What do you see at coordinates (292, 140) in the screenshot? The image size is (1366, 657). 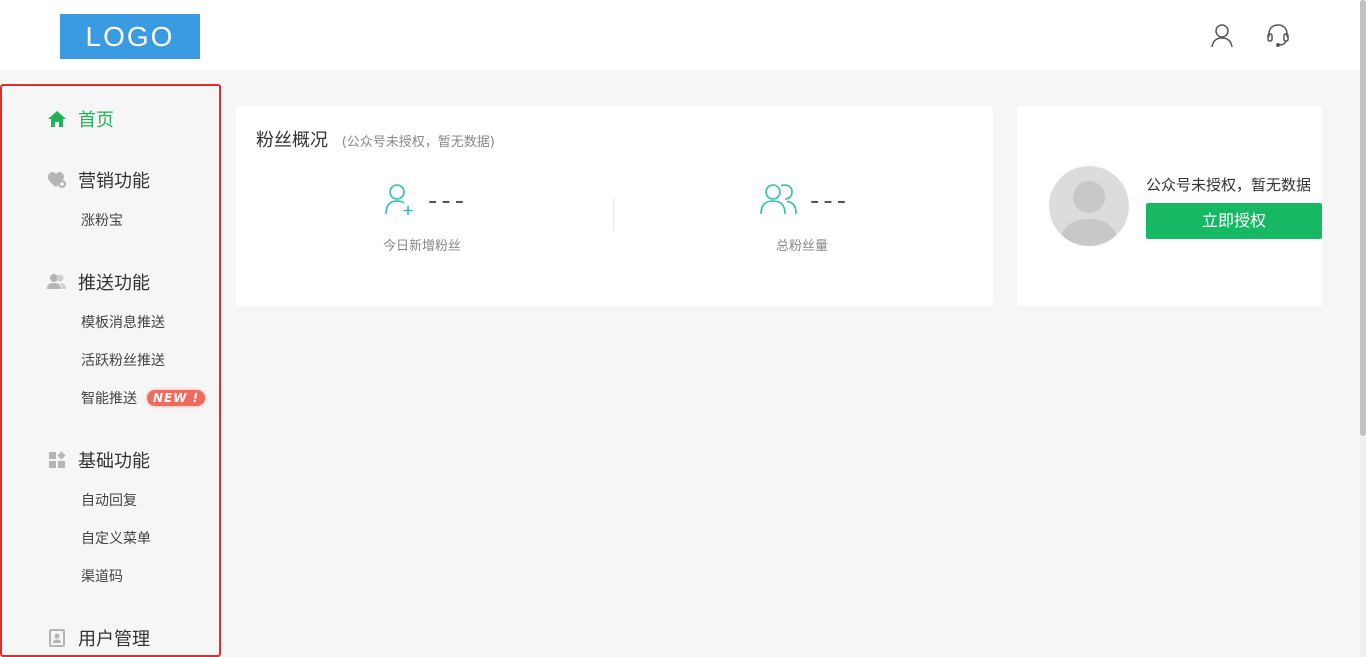 I see `card-title-text: 粉丝概况` at bounding box center [292, 140].